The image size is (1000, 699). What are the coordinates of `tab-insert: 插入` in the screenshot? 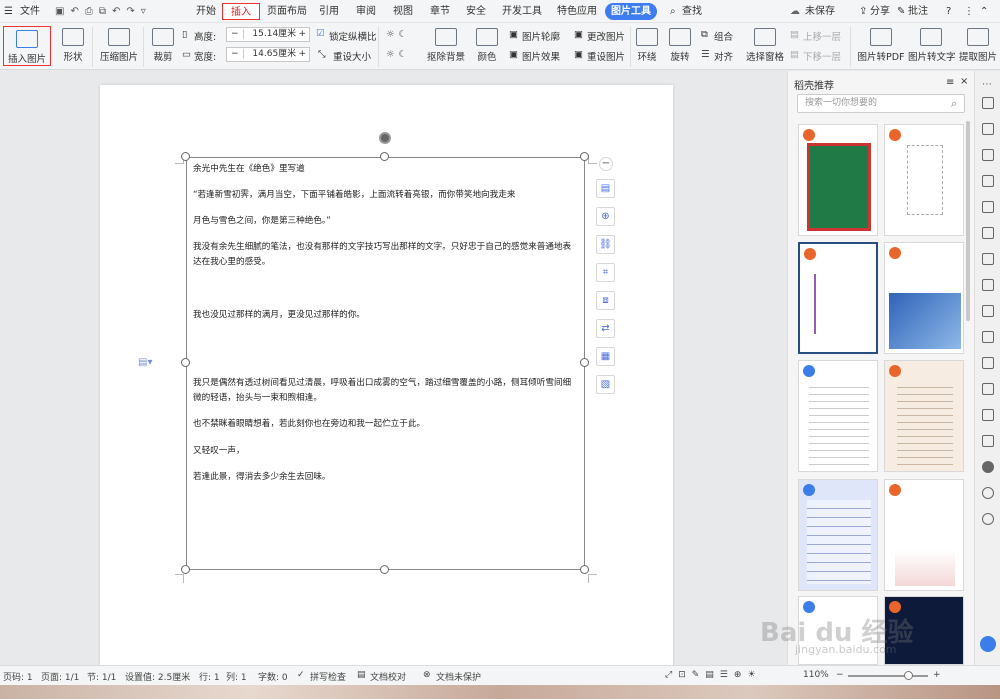 It's located at (241, 11).